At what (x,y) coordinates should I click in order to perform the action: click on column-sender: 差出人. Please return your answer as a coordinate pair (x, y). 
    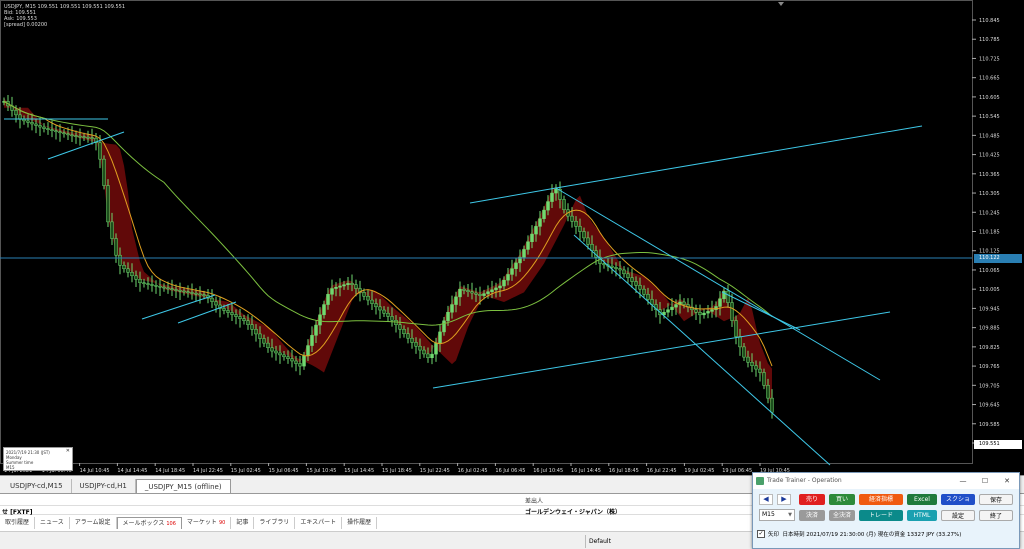
    Looking at the image, I should click on (534, 500).